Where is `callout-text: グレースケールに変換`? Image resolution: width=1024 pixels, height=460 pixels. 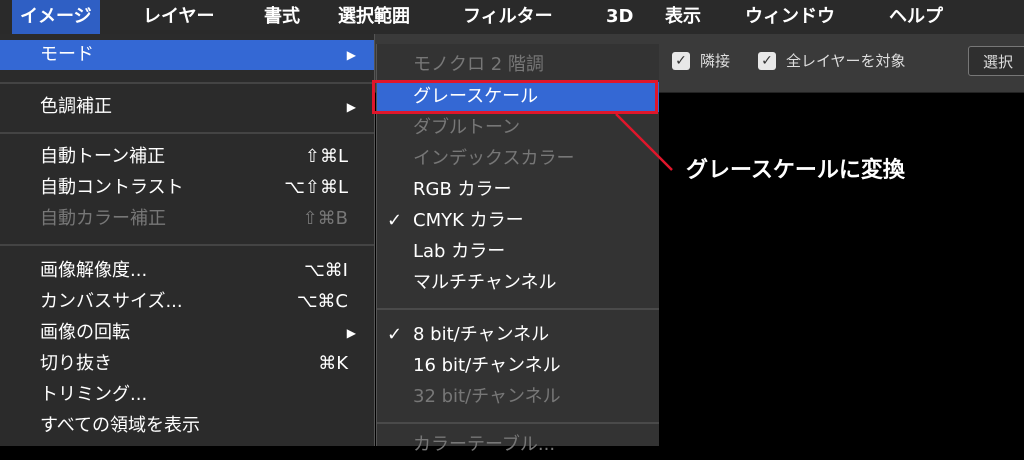 callout-text: グレースケールに変換 is located at coordinates (795, 170).